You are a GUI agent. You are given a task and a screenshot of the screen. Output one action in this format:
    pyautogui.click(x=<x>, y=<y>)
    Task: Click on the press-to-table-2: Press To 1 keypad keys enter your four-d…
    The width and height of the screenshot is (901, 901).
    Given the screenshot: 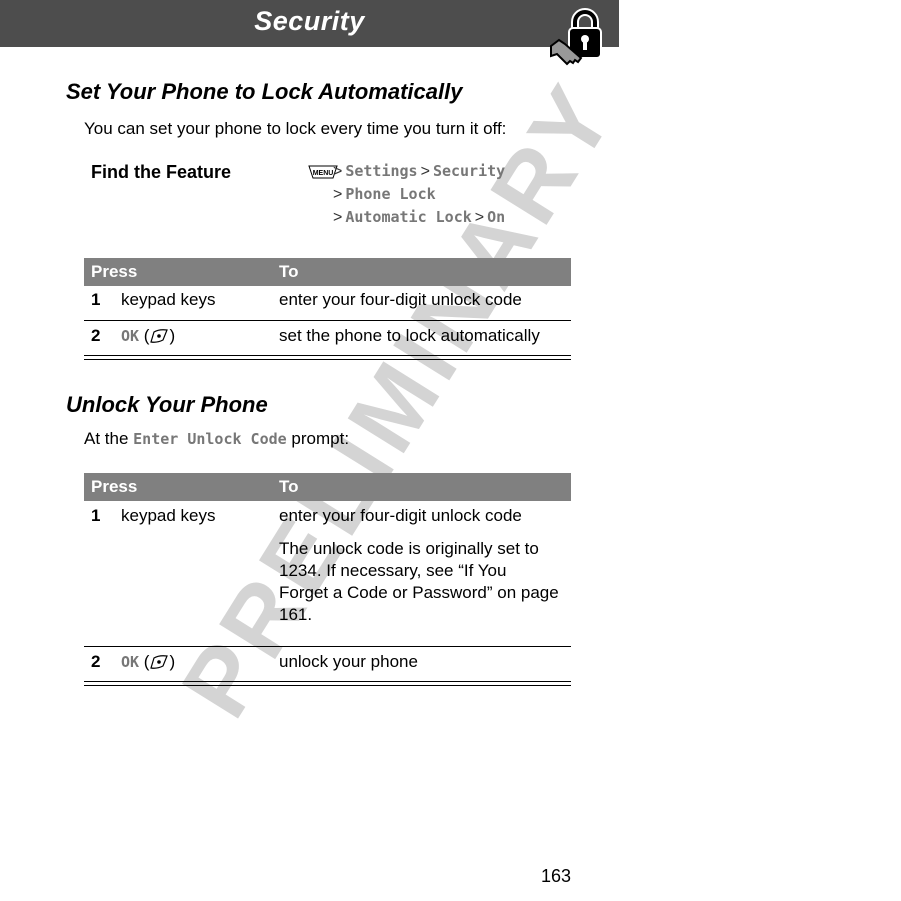 What is the action you would take?
    pyautogui.click(x=327, y=579)
    